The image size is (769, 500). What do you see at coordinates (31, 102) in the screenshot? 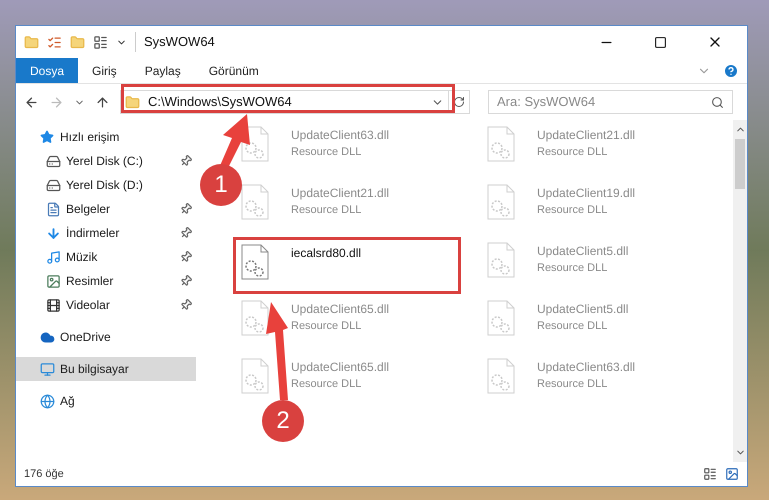
I see `back-icon` at bounding box center [31, 102].